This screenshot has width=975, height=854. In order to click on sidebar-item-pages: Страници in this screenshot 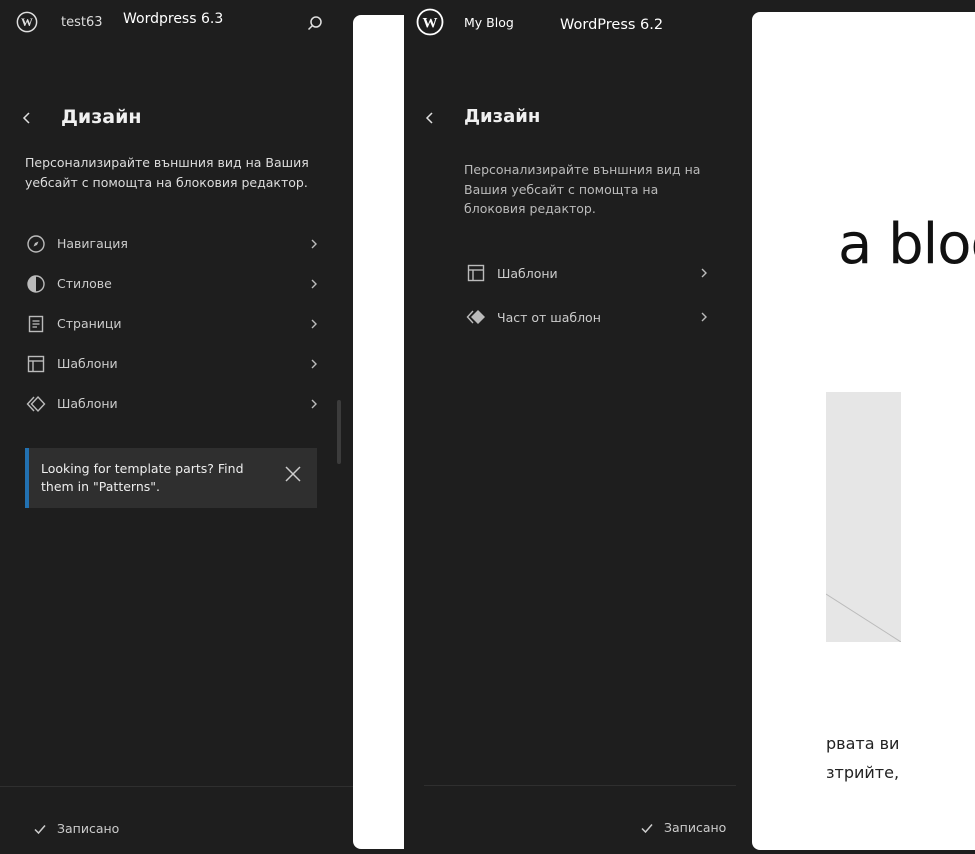, I will do `click(175, 324)`.